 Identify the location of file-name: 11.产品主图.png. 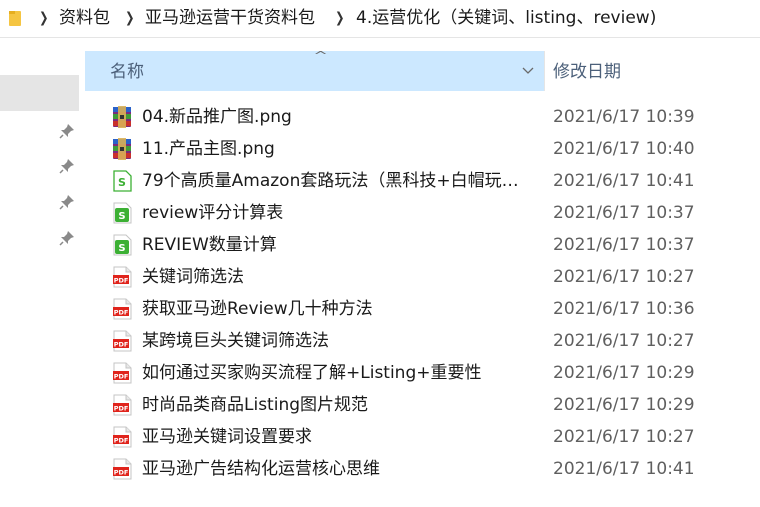
(208, 149).